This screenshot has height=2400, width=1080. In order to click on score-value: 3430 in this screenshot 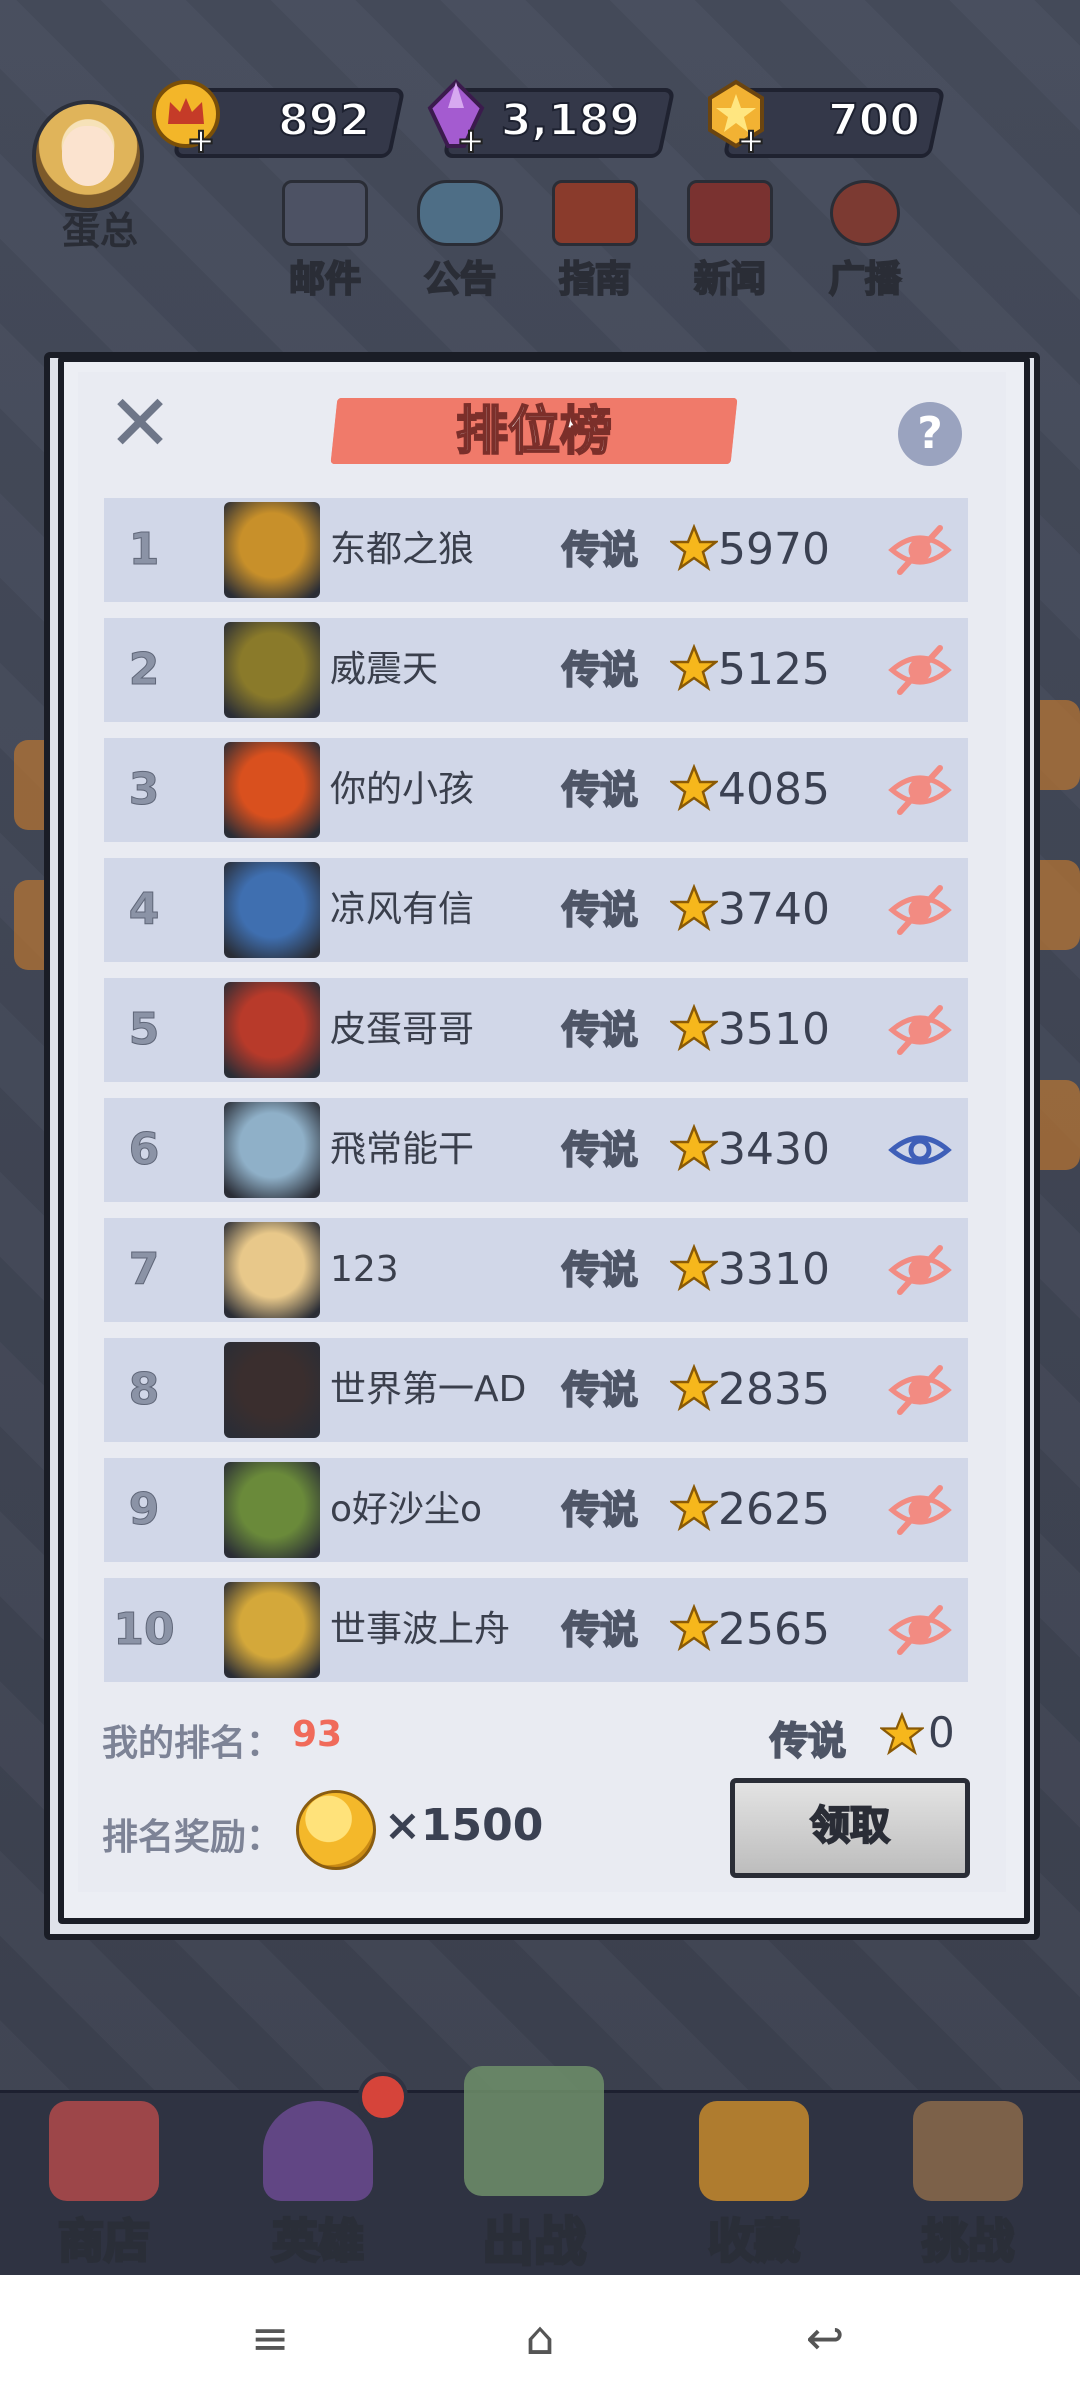, I will do `click(774, 1149)`.